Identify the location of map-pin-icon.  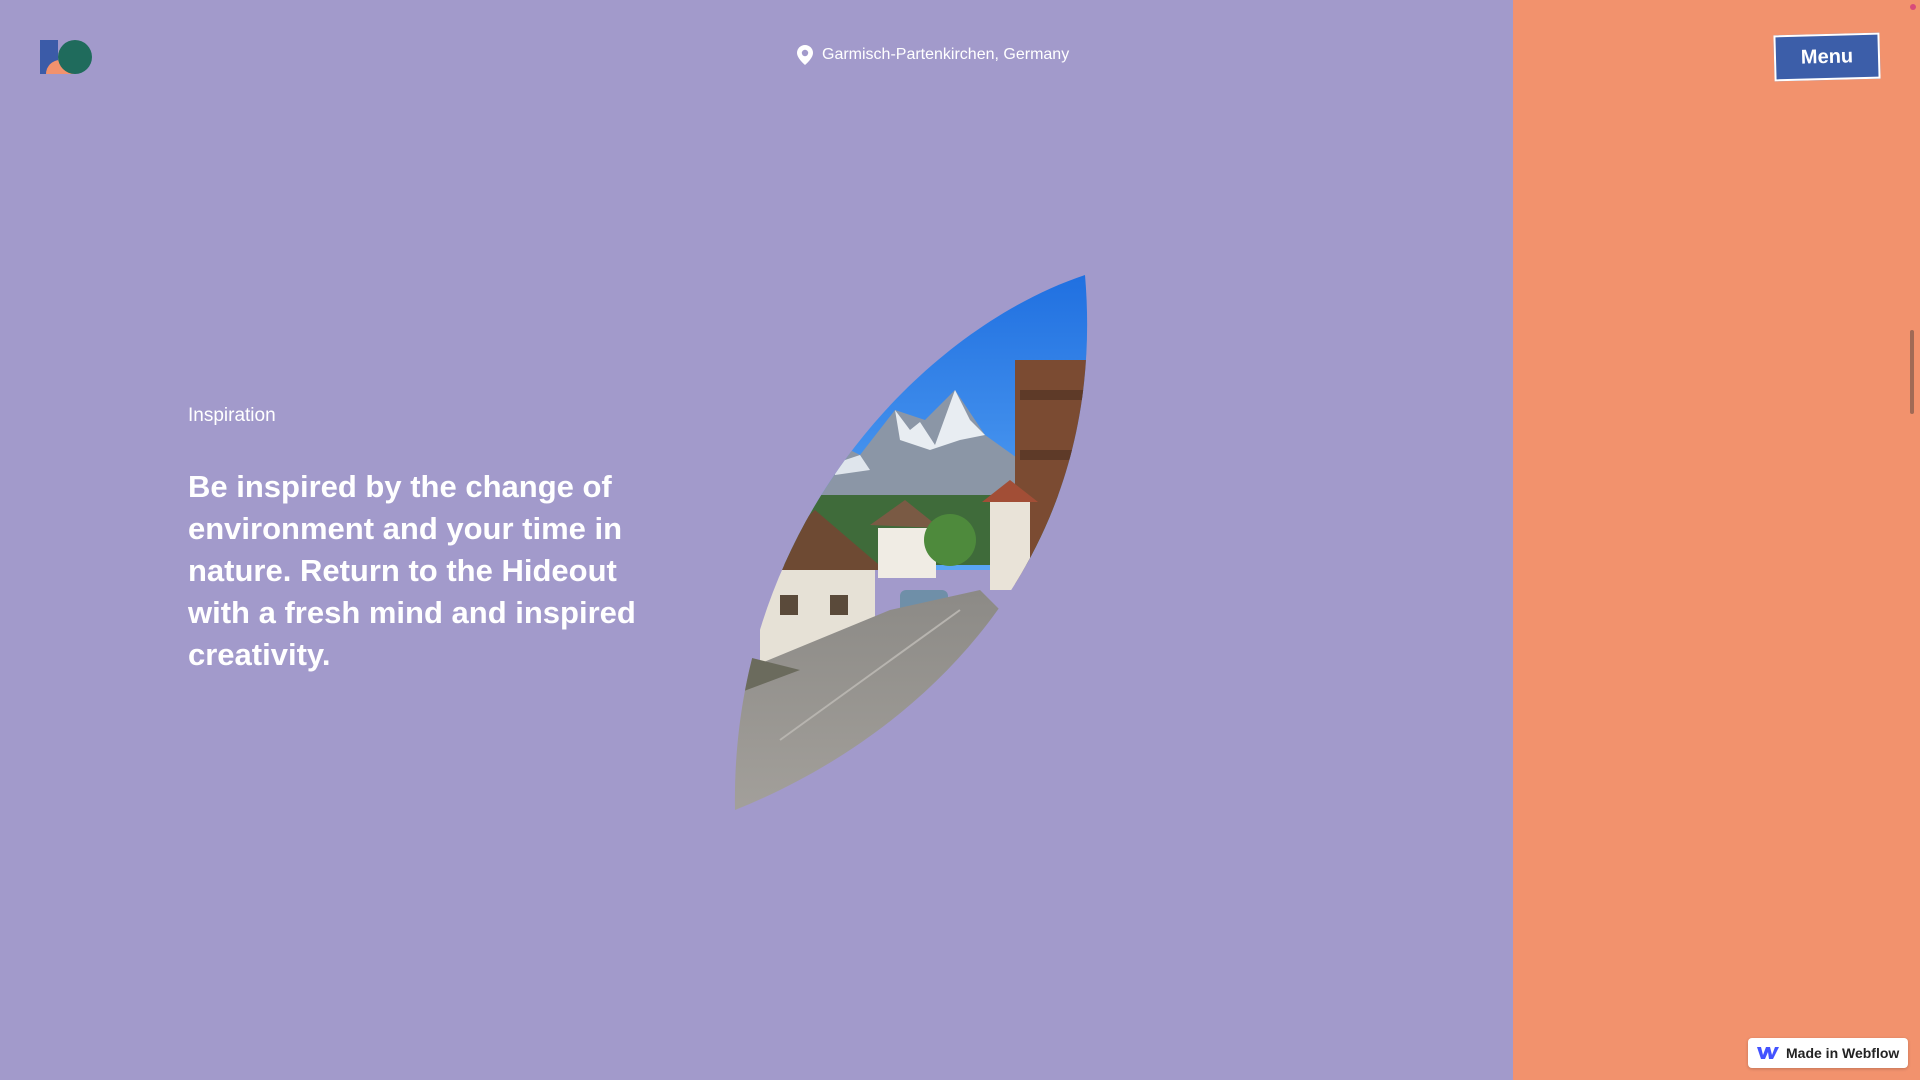
(805, 55).